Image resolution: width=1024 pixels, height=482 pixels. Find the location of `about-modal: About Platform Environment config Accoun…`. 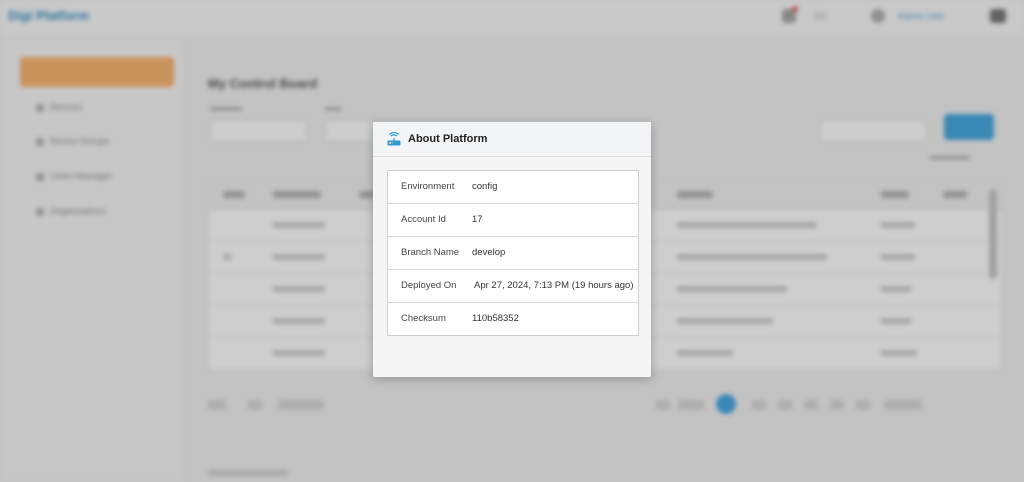

about-modal: About Platform Environment config Accoun… is located at coordinates (512, 249).